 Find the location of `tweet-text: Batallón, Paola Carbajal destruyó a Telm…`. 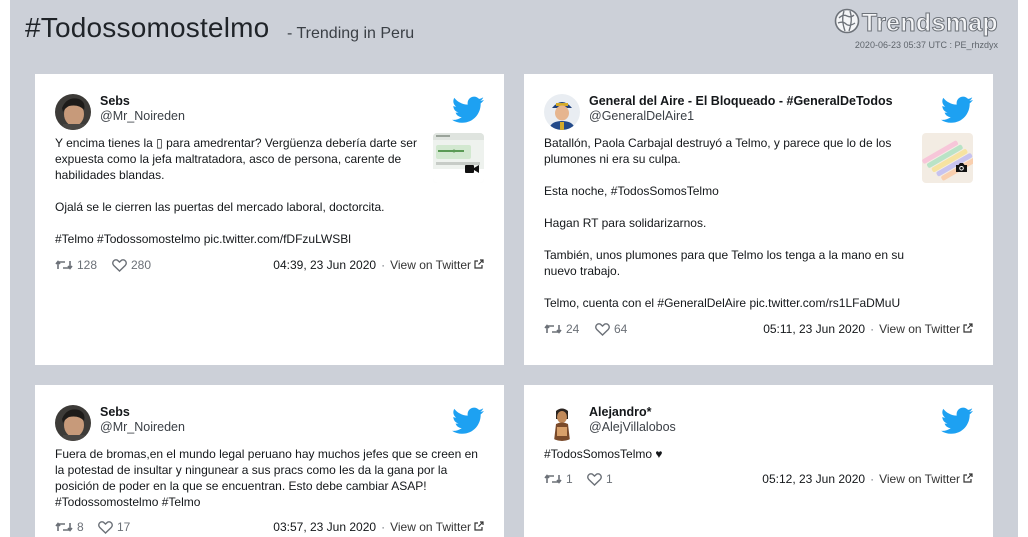

tweet-text: Batallón, Paola Carbajal destruyó a Telm… is located at coordinates (724, 223).